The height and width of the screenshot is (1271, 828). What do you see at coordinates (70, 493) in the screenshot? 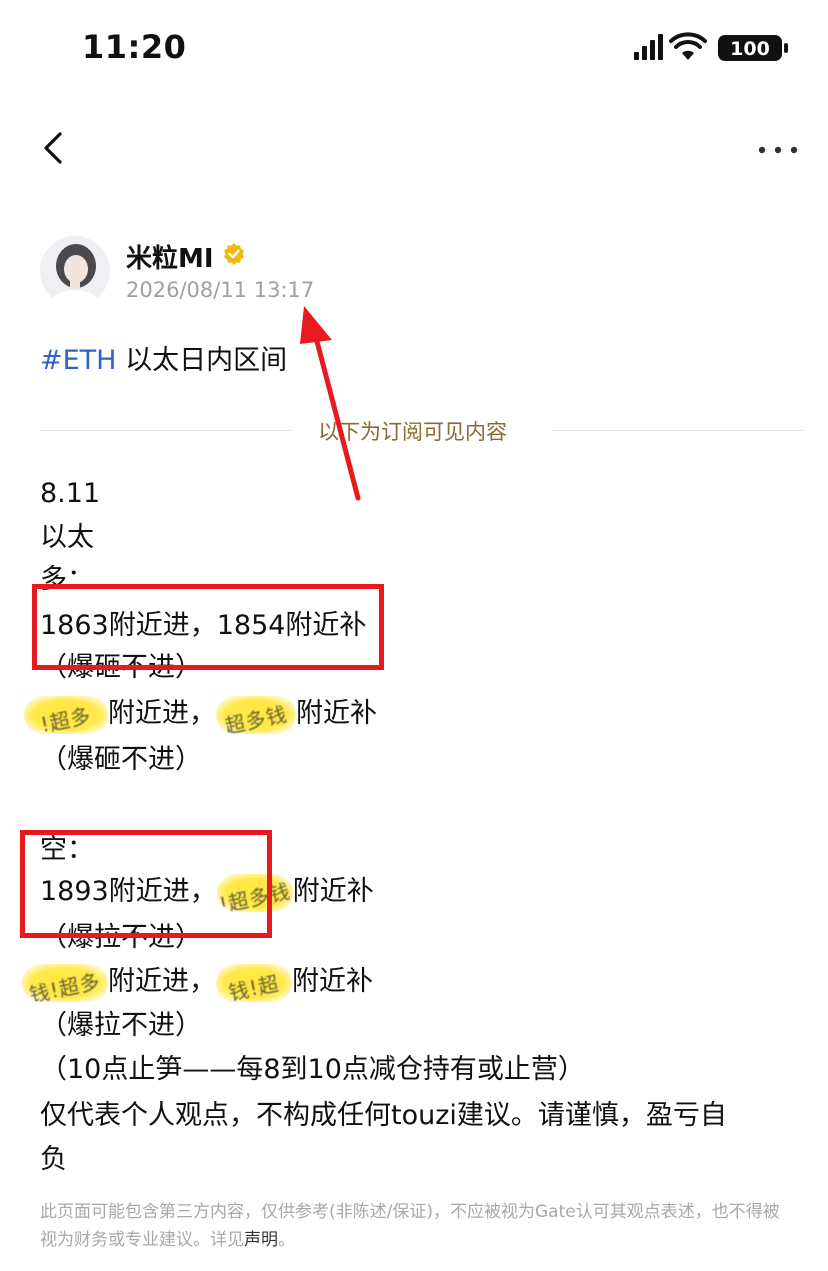
I see `post-line-date: 8.11` at bounding box center [70, 493].